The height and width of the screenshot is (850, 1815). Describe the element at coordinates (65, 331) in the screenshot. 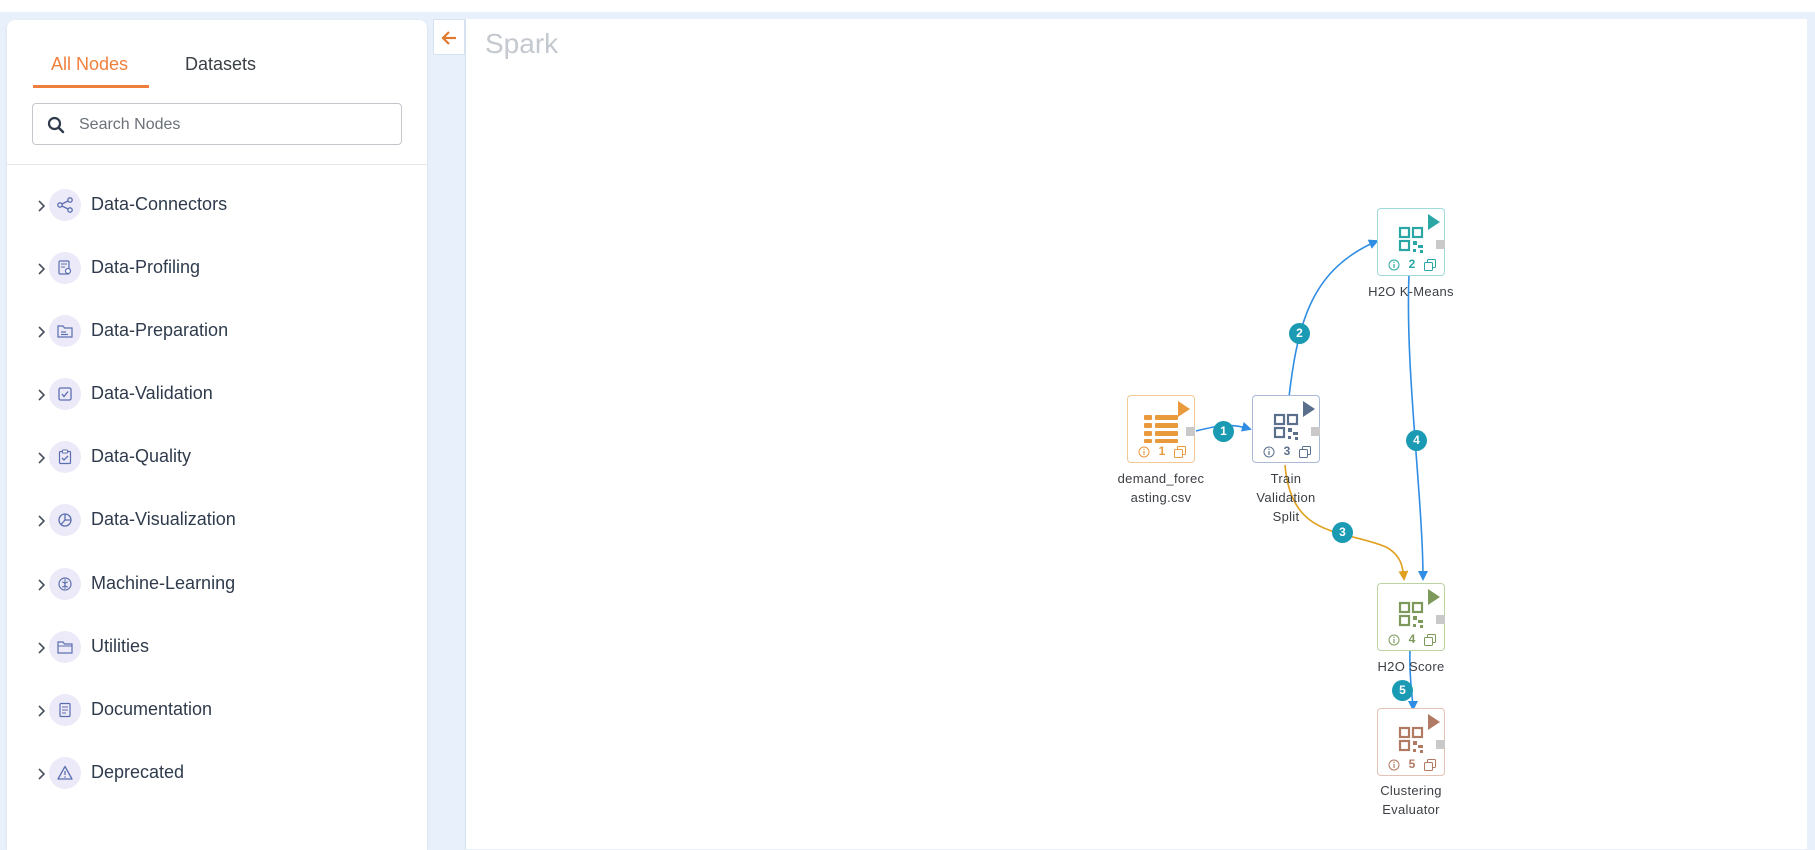

I see `folder-chart-icon` at that location.